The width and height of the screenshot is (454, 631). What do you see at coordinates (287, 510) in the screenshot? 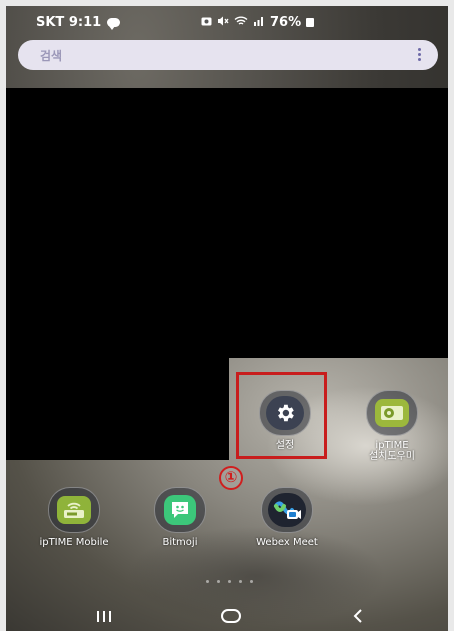
I see `webex-icon` at bounding box center [287, 510].